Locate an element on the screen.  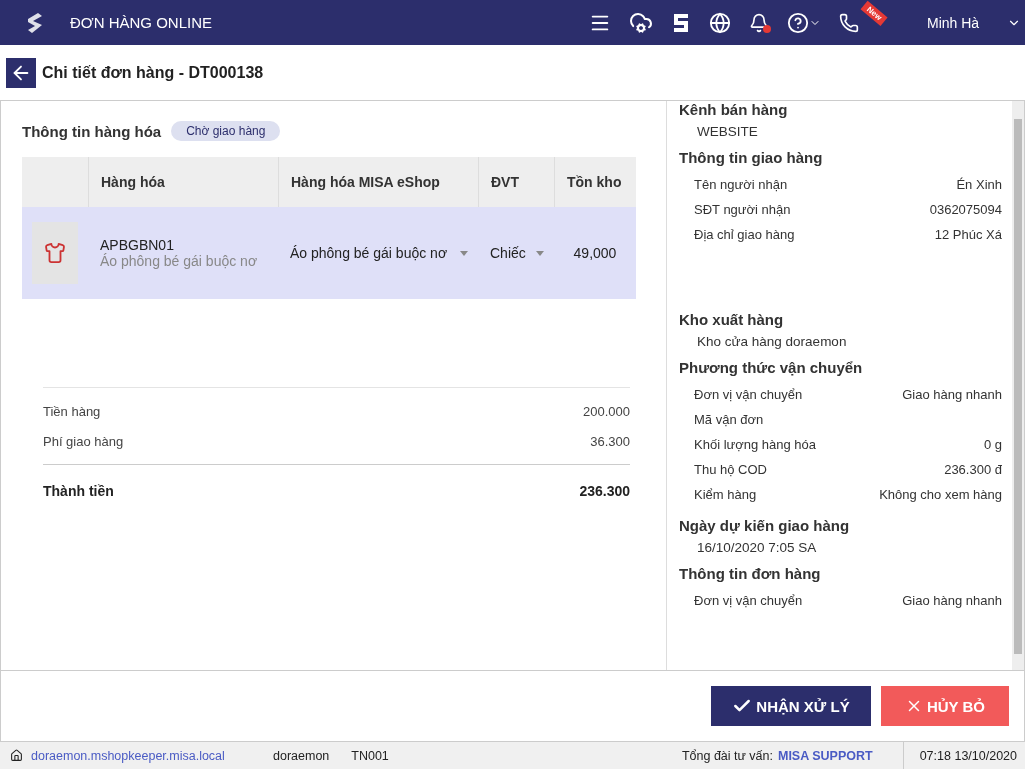
notification-icon is located at coordinates (758, 22).